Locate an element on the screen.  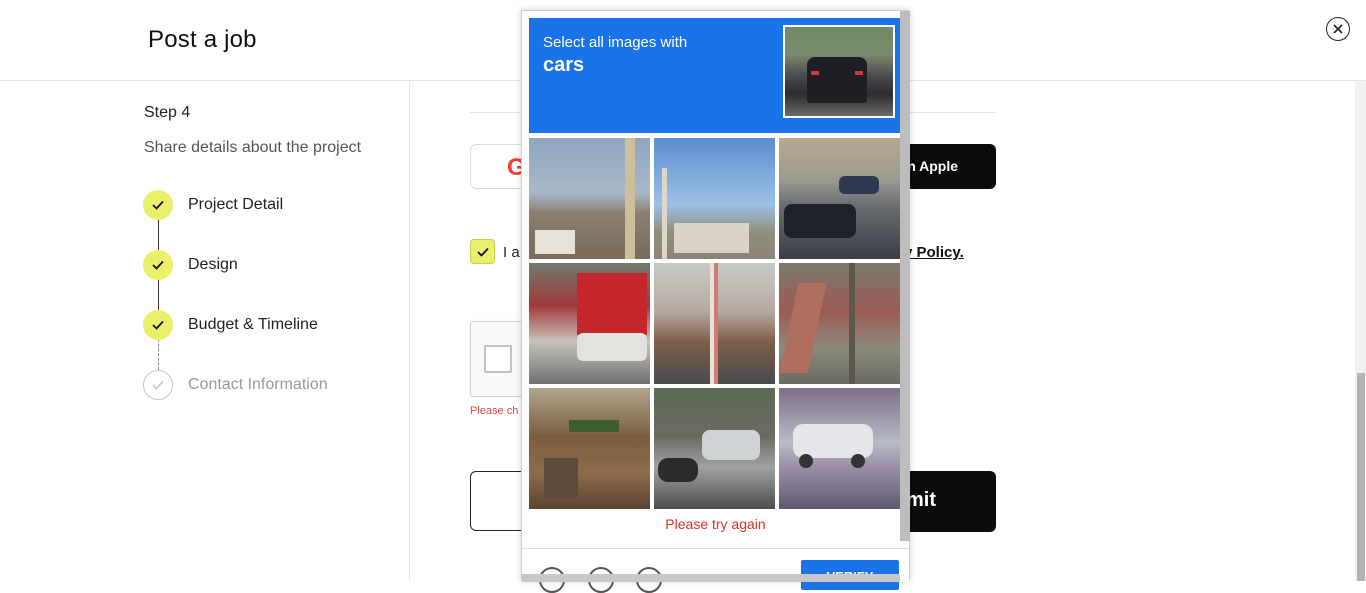
captcha-error-message: Please try again is located at coordinates (715, 524).